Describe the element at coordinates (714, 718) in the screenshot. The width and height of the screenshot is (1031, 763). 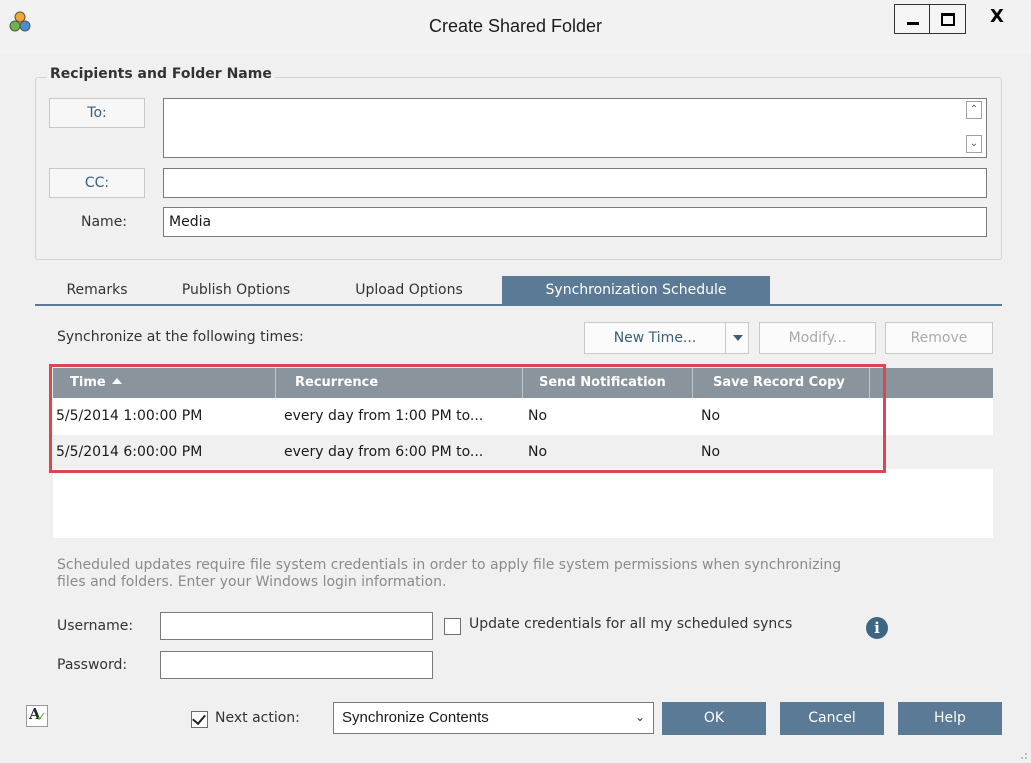
I see `ok-button: OK` at that location.